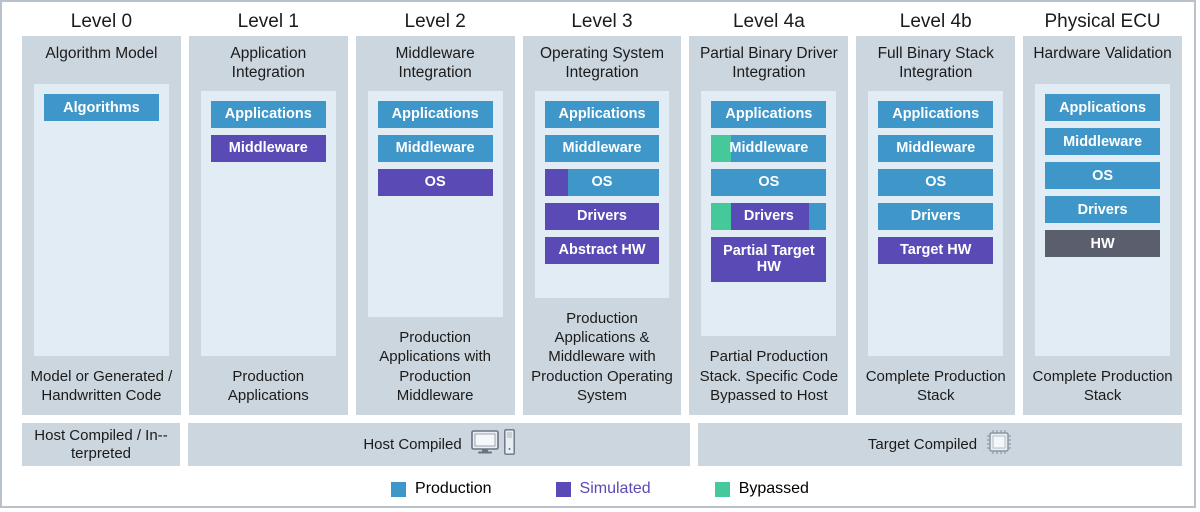 The width and height of the screenshot is (1200, 512). What do you see at coordinates (818, 216) in the screenshot?
I see `stack-bar-segment-production` at bounding box center [818, 216].